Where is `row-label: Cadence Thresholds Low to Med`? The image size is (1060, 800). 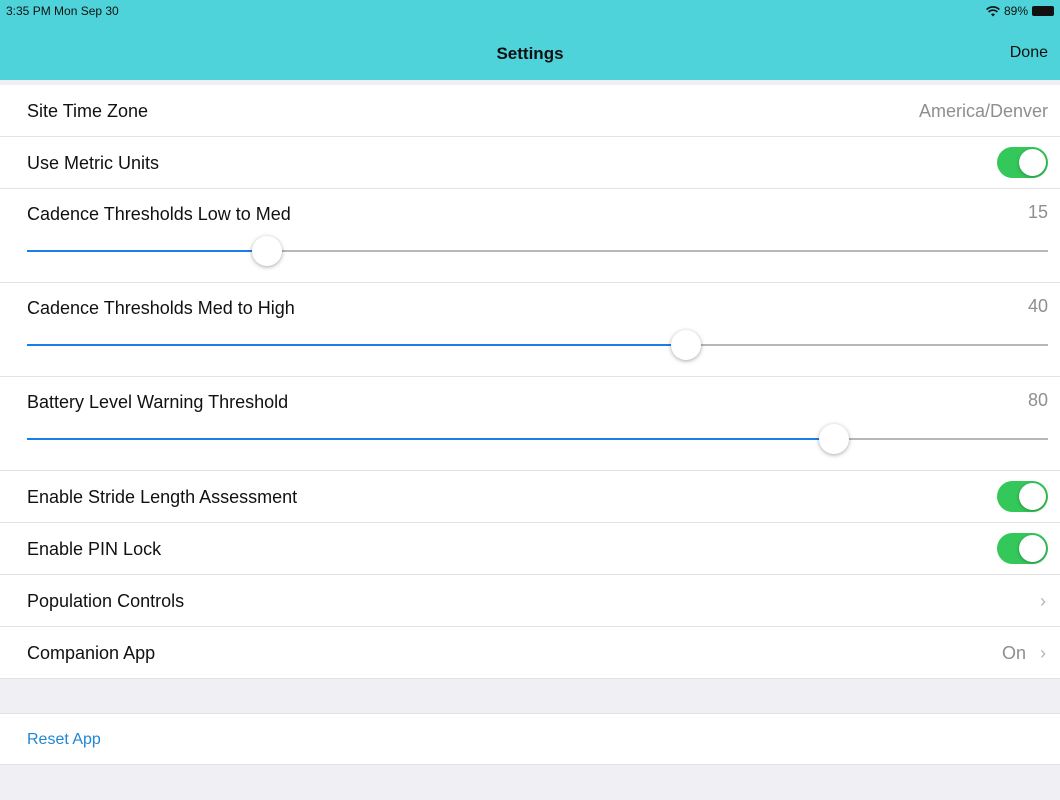
row-label: Cadence Thresholds Low to Med is located at coordinates (159, 214).